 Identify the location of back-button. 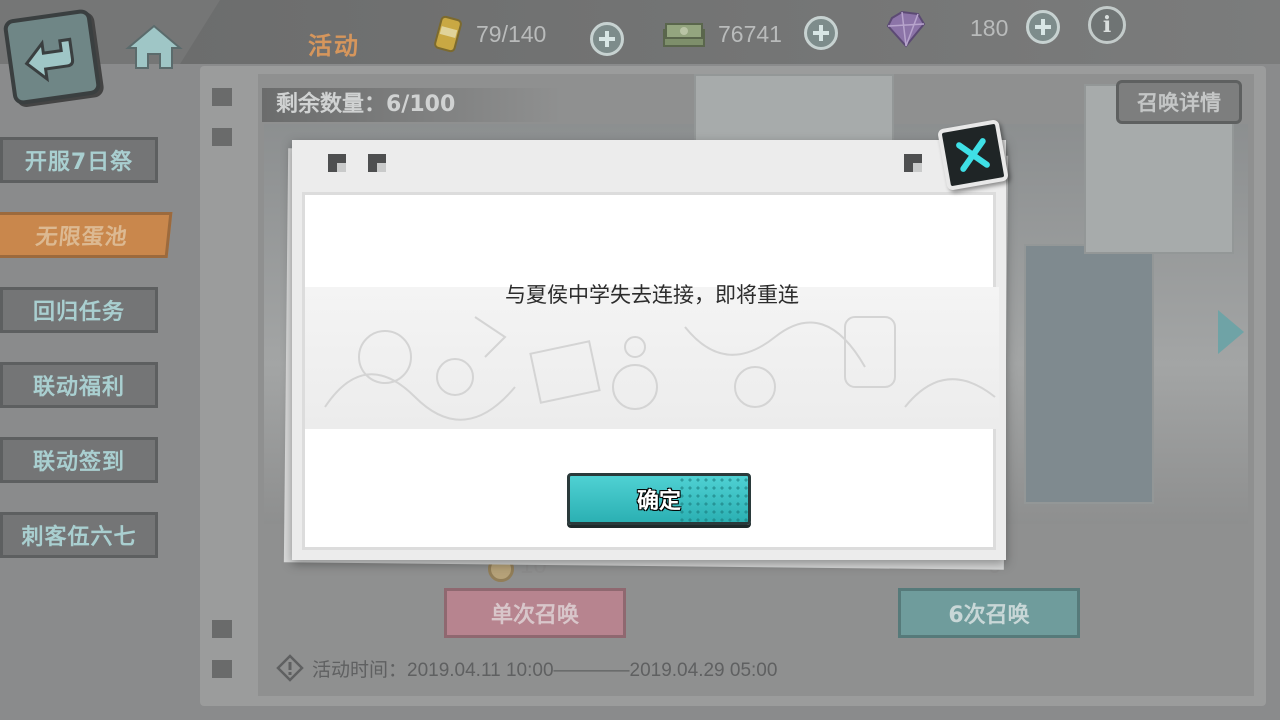
(52, 57).